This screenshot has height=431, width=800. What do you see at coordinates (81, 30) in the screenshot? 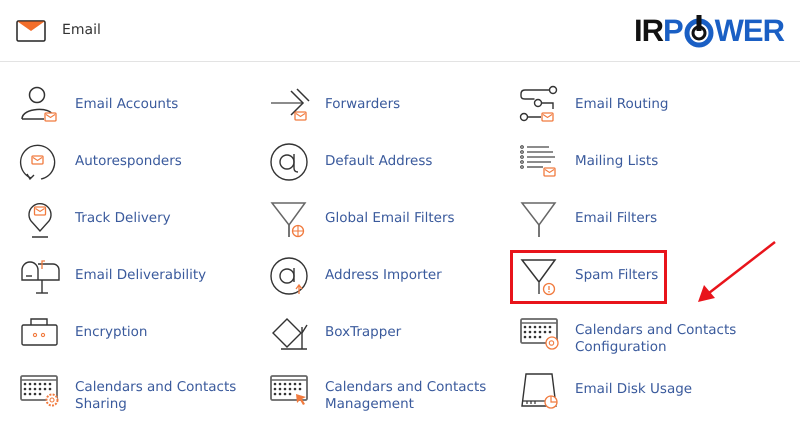
I see `section-title: Email` at bounding box center [81, 30].